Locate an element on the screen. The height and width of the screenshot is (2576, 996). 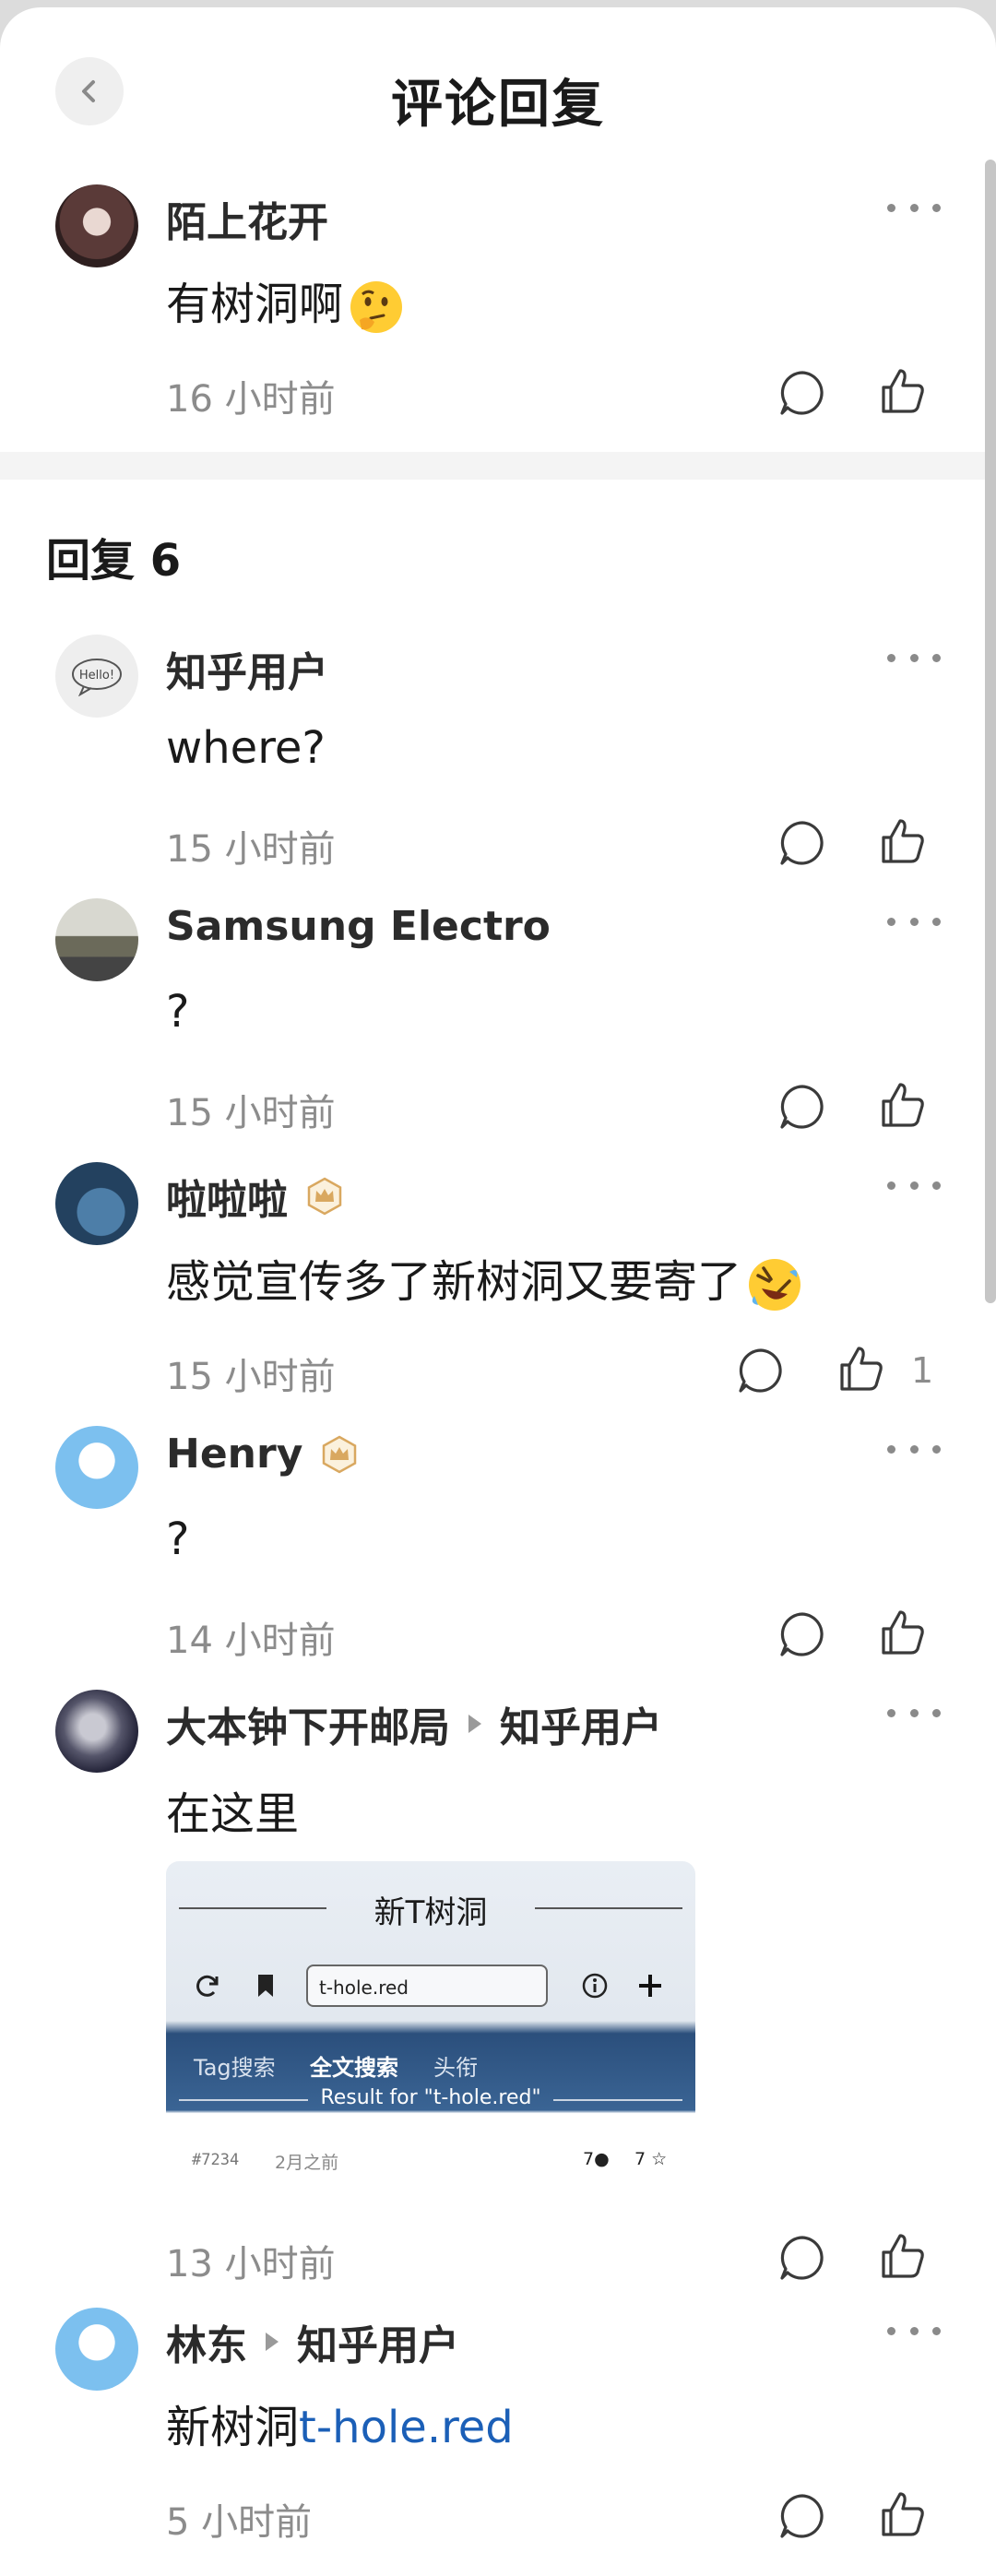
comment-link: t-hole.red is located at coordinates (406, 2427).